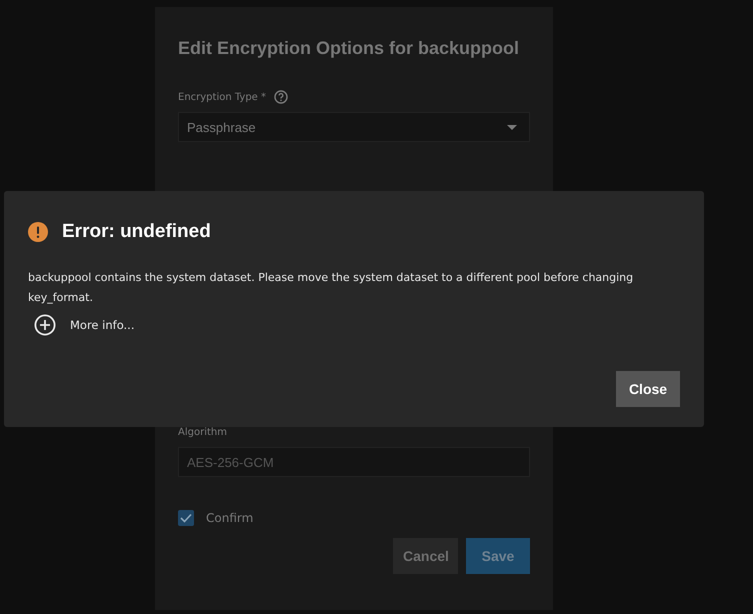  I want to click on error-title: Error: undefined, so click(136, 232).